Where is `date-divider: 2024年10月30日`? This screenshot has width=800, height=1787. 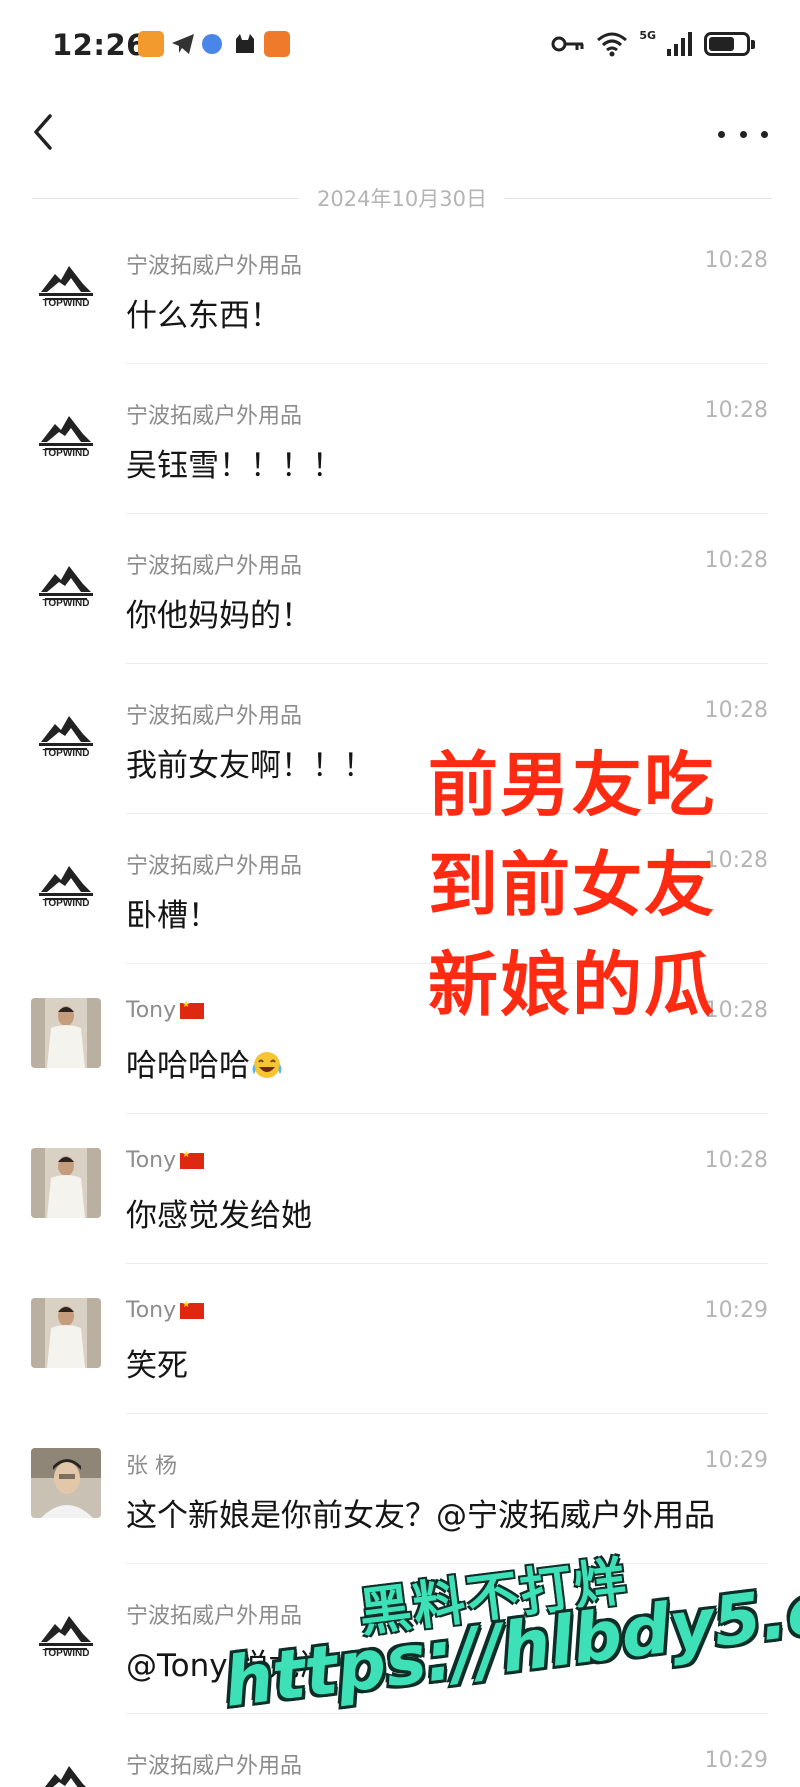 date-divider: 2024年10月30日 is located at coordinates (402, 198).